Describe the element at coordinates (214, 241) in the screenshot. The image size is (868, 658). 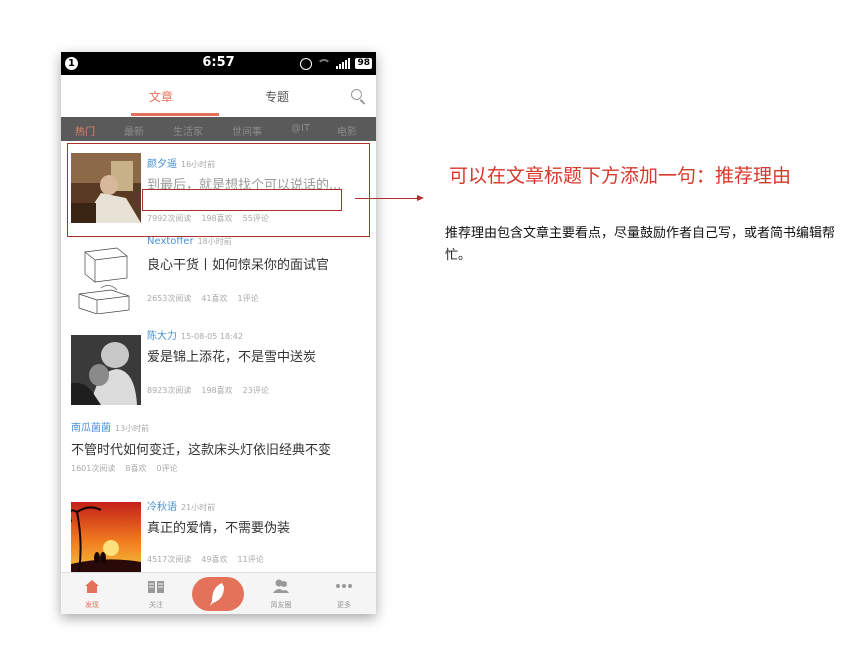
I see `article-time: 18小时前` at that location.